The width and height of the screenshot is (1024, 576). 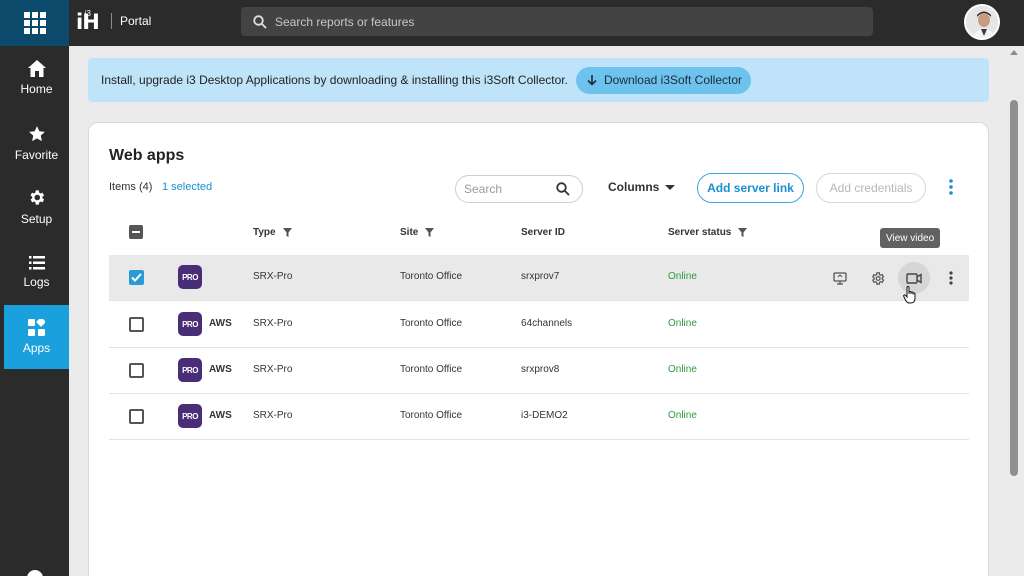 I want to click on sidebar-item-label: Favorite, so click(x=36, y=154).